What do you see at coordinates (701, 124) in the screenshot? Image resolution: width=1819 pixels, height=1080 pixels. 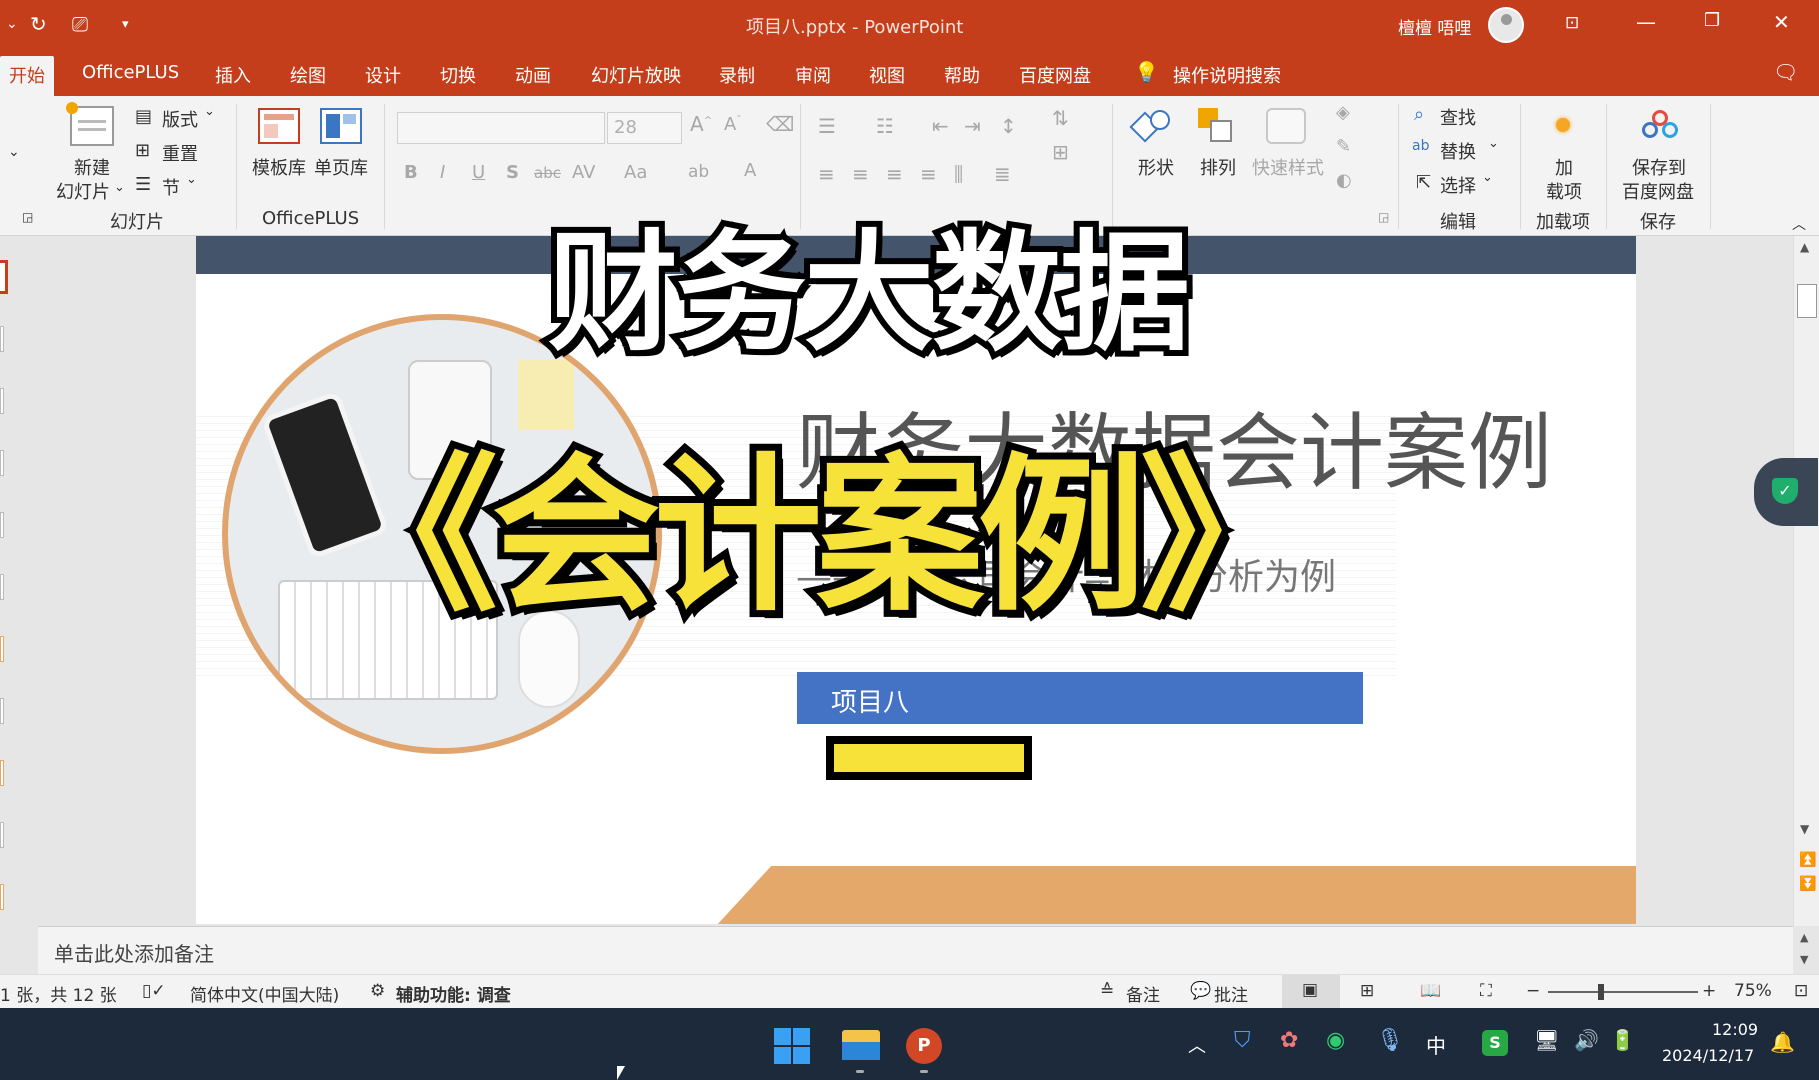 I see `grow-font-icon: A^` at bounding box center [701, 124].